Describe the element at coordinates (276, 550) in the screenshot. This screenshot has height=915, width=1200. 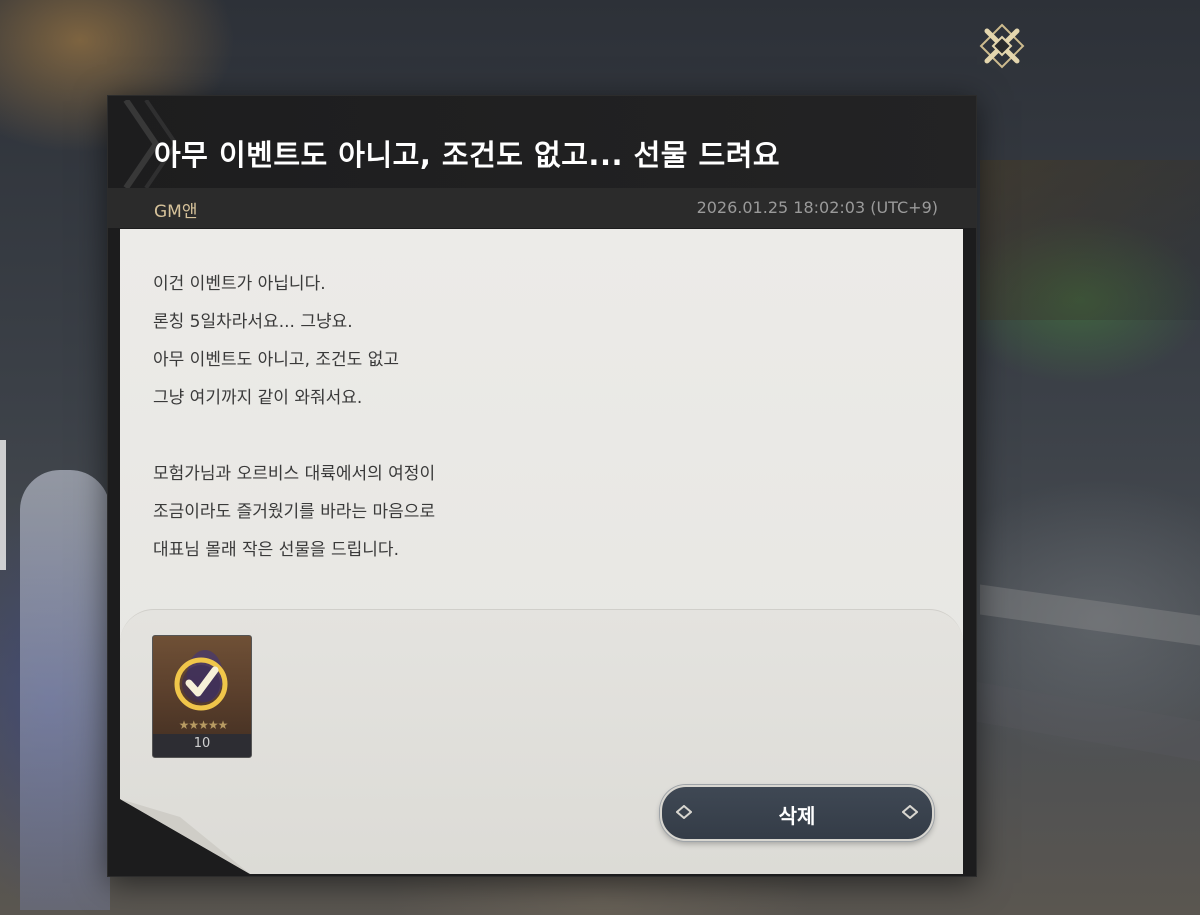
I see `body-line: 대표님 몰래 작은 선물을 드립니다.` at that location.